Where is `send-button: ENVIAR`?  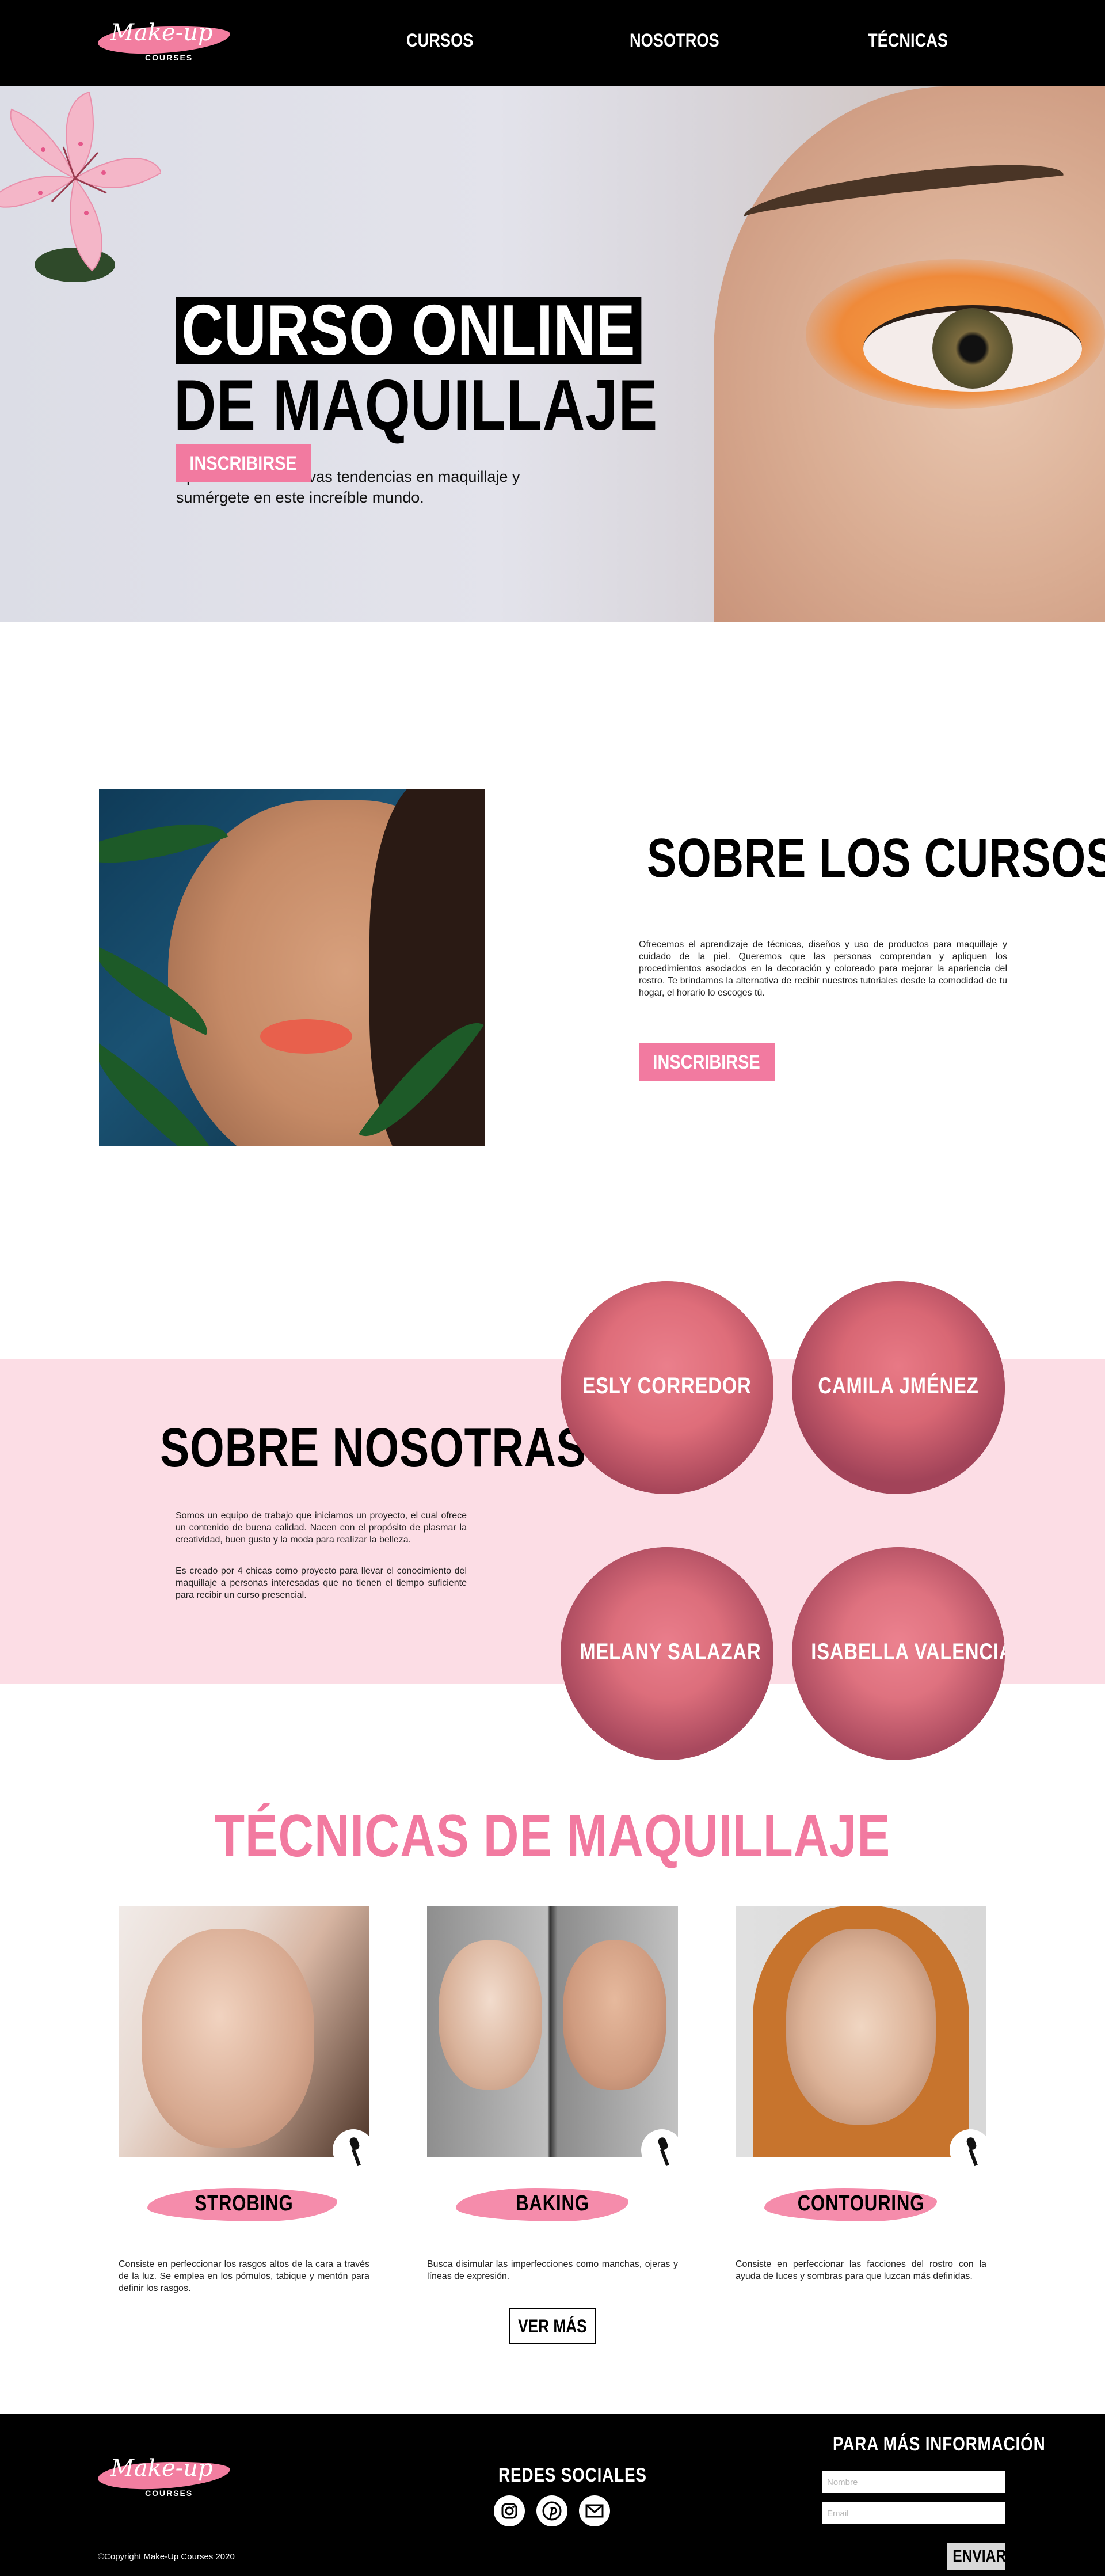 send-button: ENVIAR is located at coordinates (977, 2556).